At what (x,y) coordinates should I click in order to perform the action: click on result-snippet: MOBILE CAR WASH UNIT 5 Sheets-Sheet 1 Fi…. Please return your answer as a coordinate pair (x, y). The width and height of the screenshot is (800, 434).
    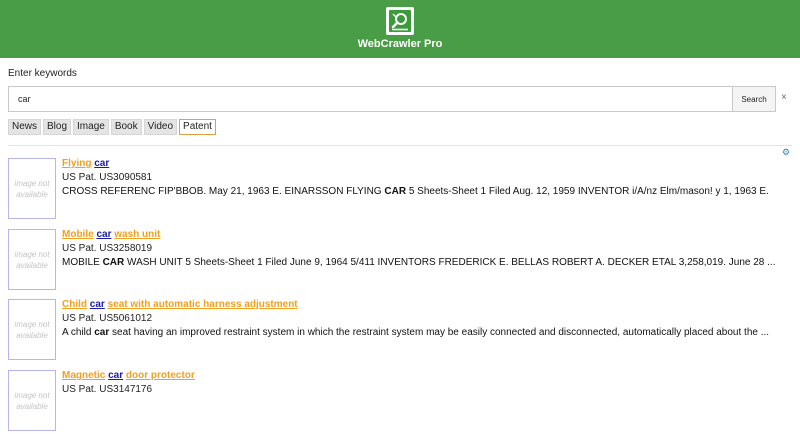
    Looking at the image, I should click on (419, 262).